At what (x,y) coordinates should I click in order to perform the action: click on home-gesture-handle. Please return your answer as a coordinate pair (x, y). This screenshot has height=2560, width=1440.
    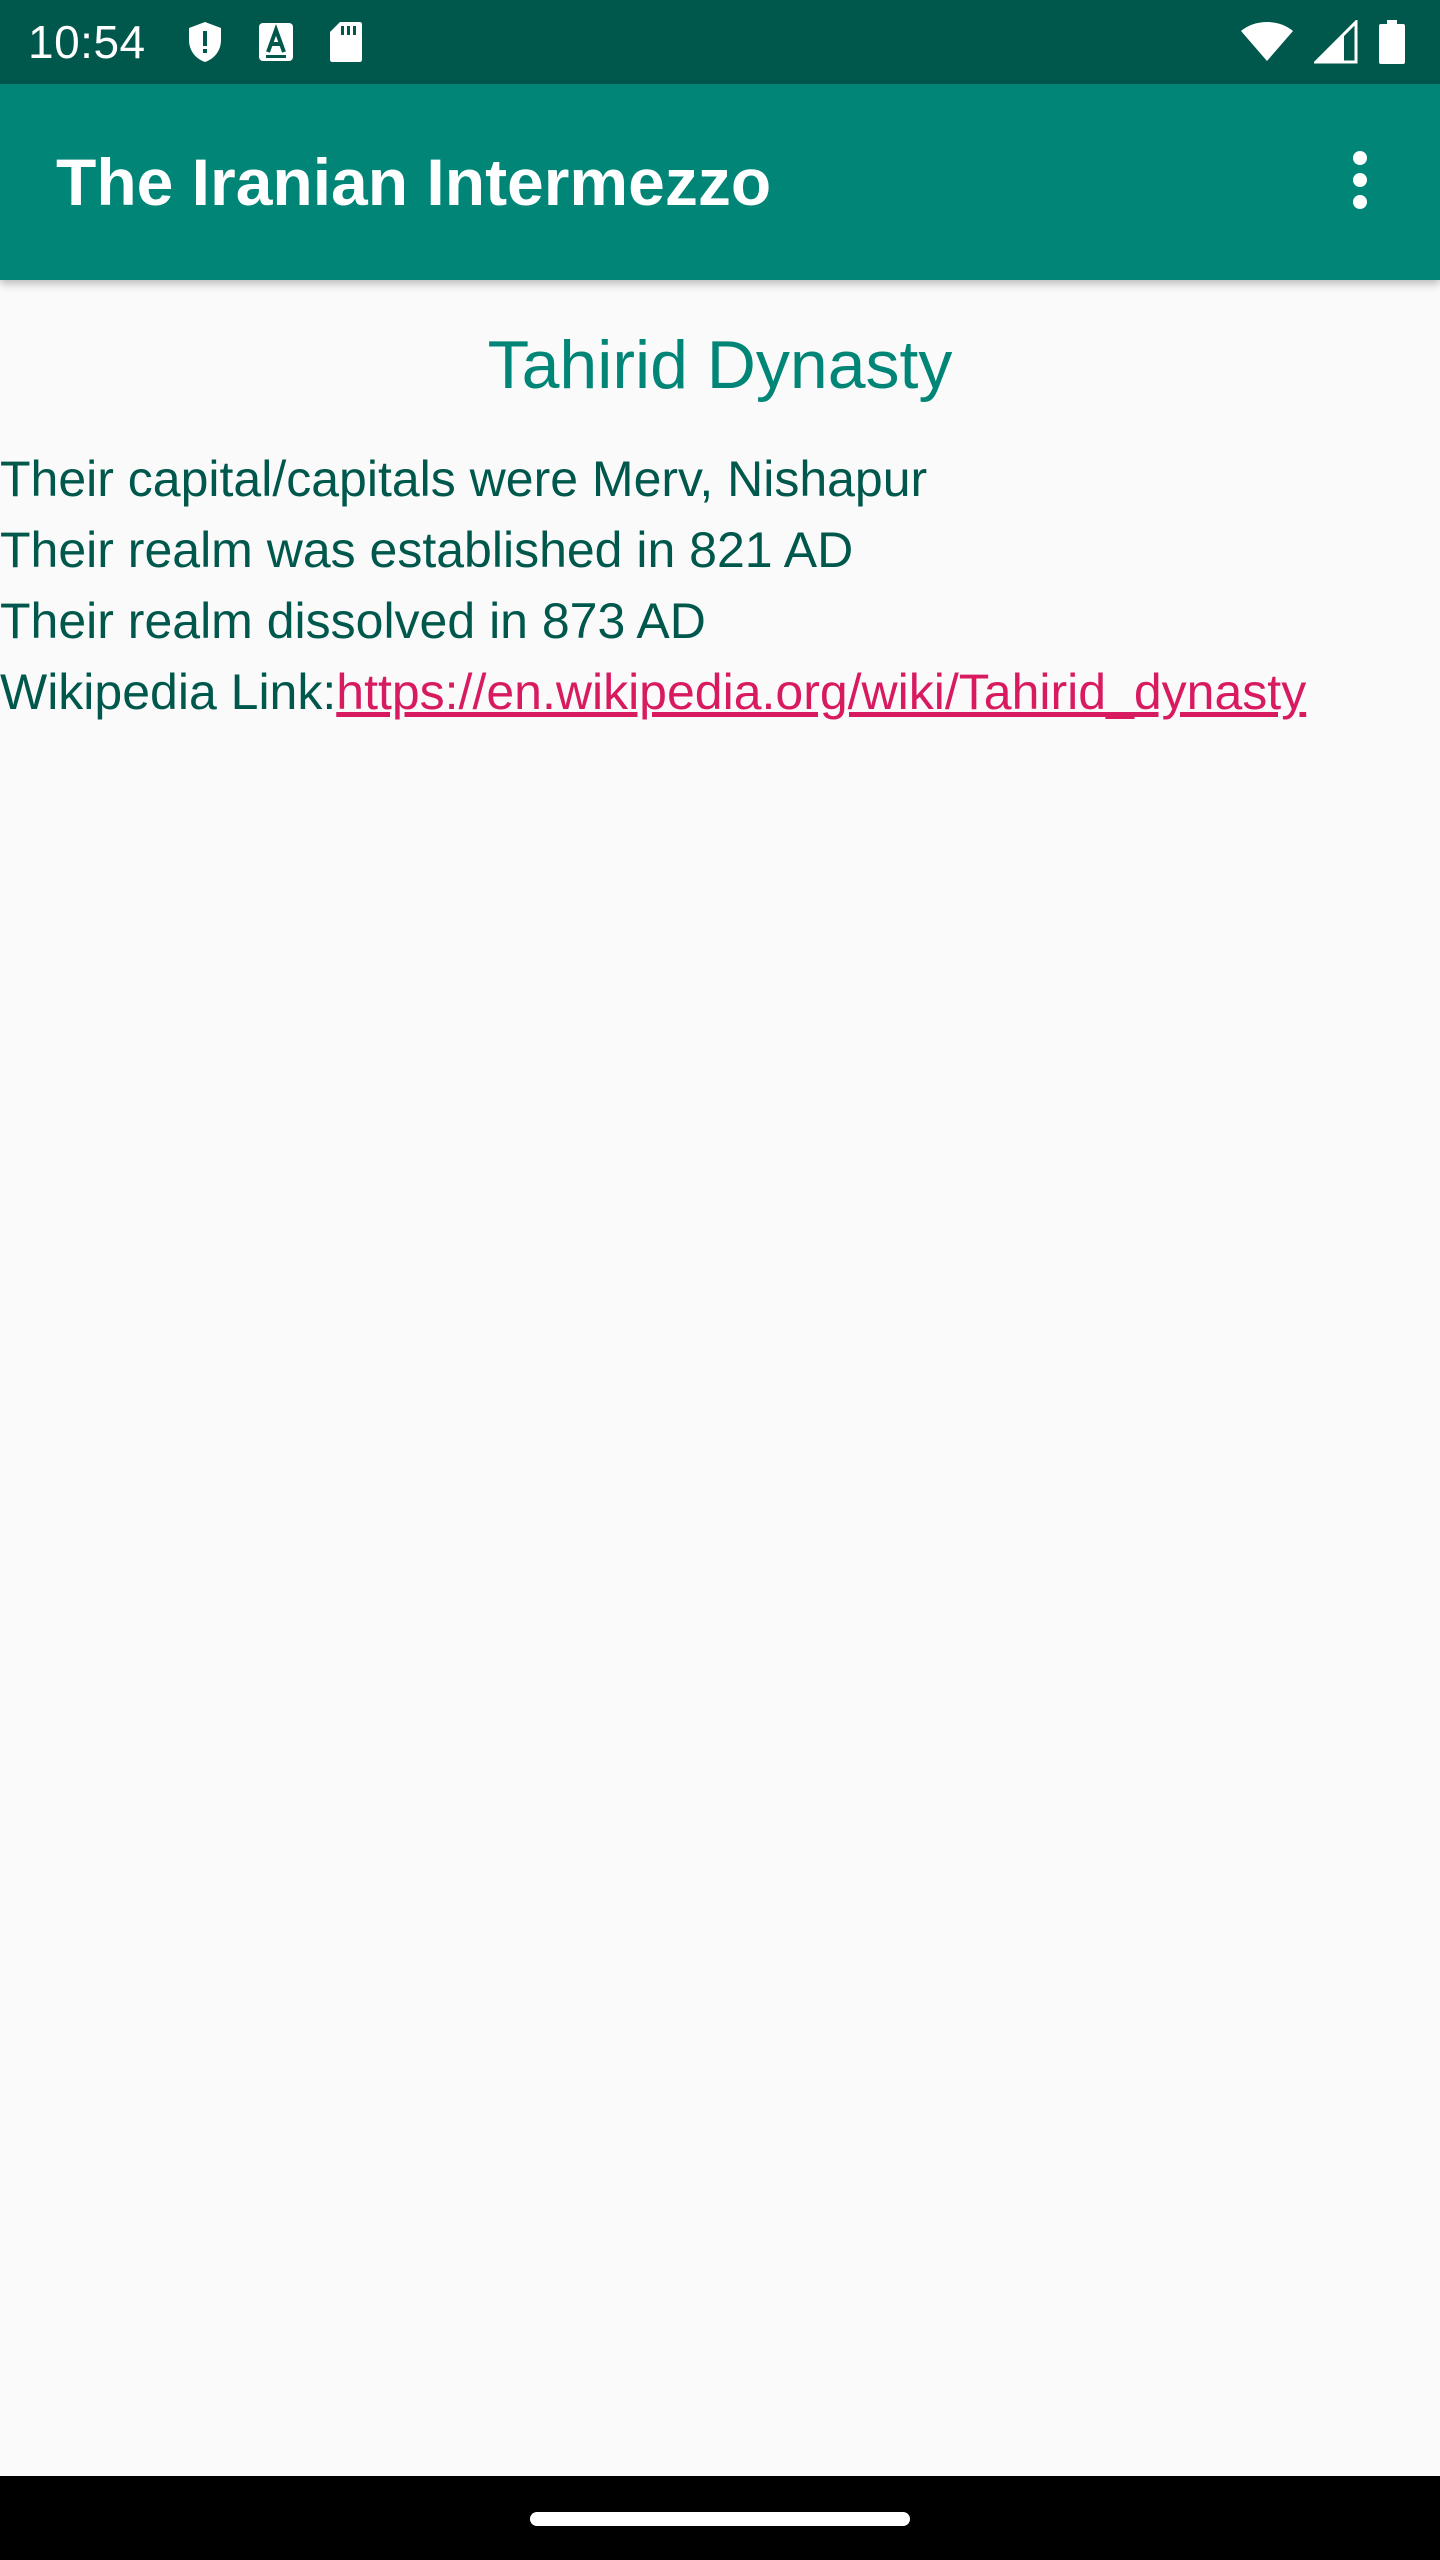
    Looking at the image, I should click on (720, 2519).